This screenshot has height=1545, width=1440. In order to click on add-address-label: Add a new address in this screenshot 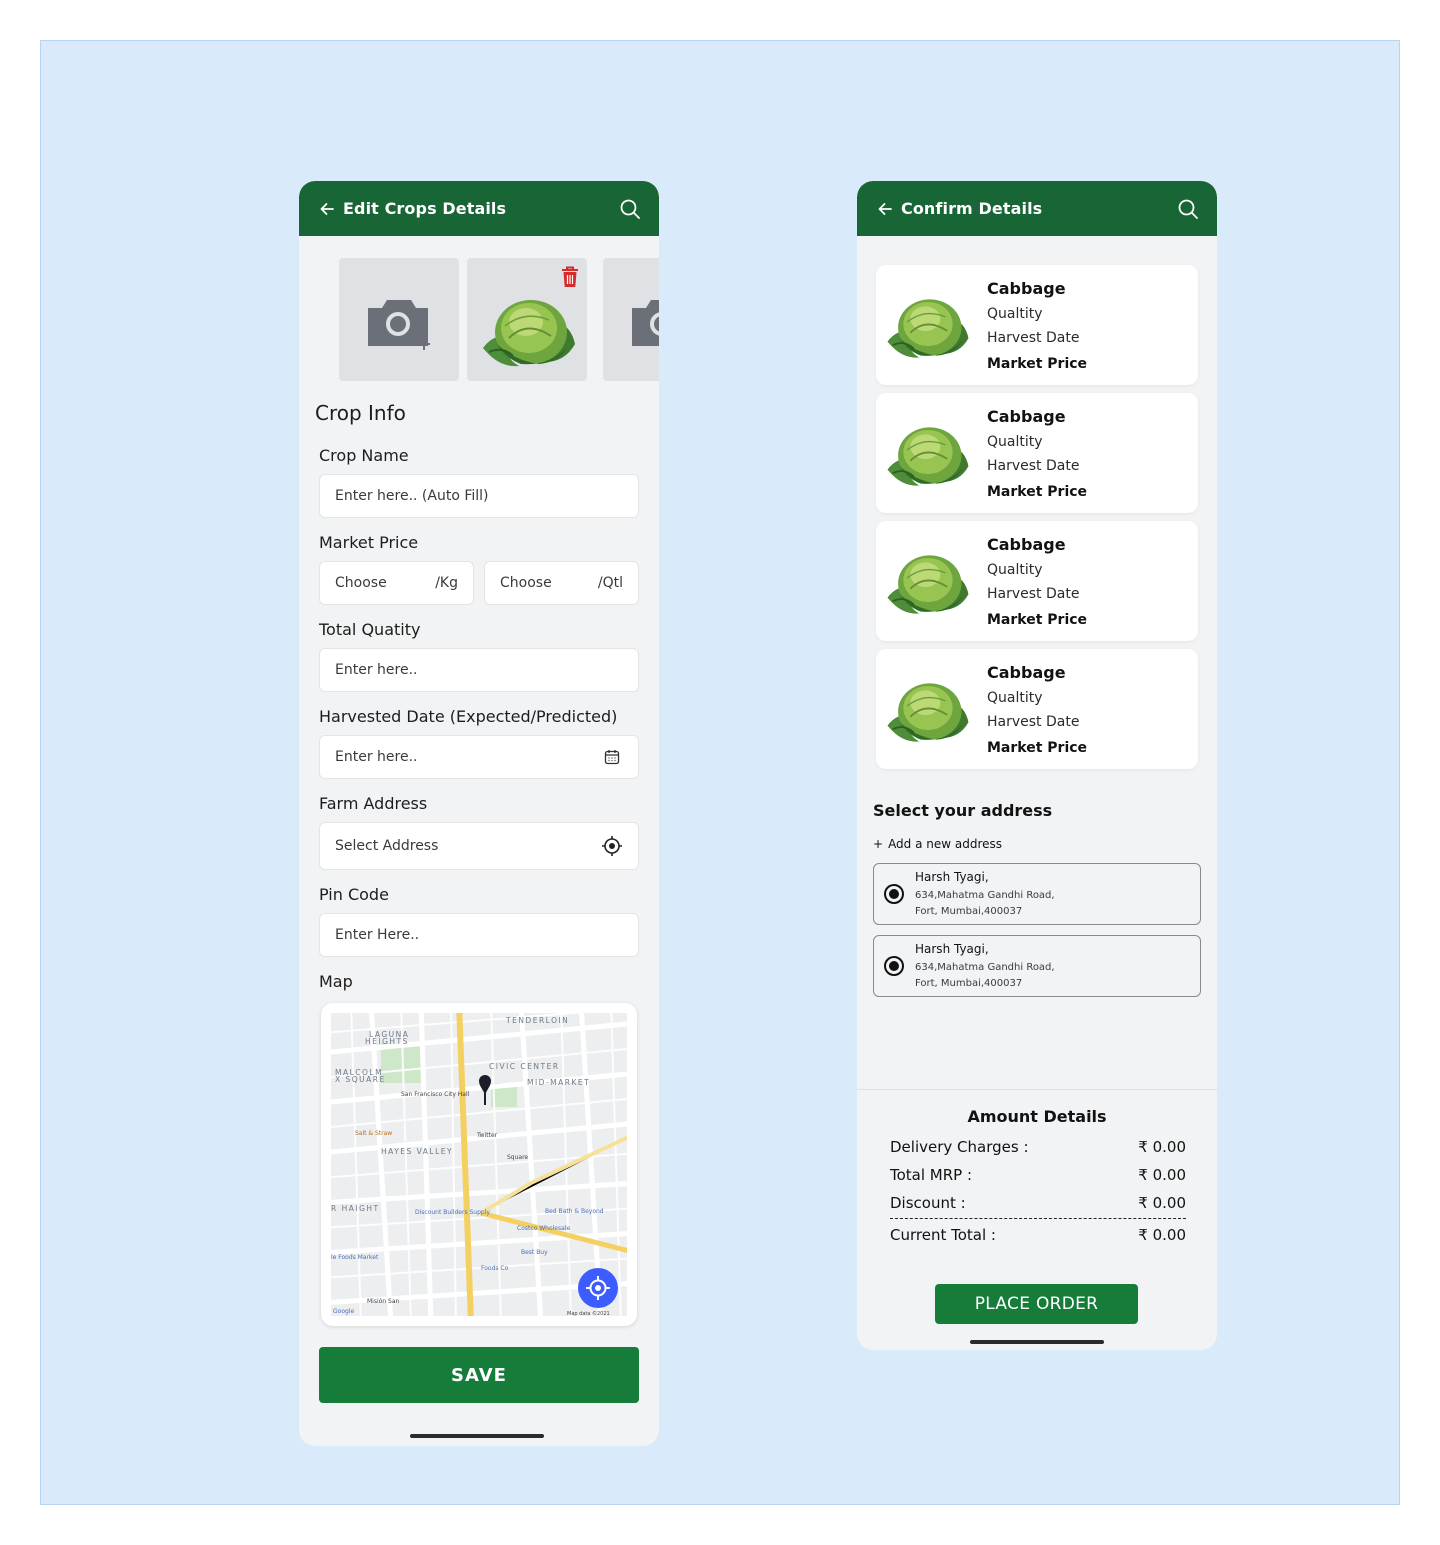, I will do `click(945, 844)`.